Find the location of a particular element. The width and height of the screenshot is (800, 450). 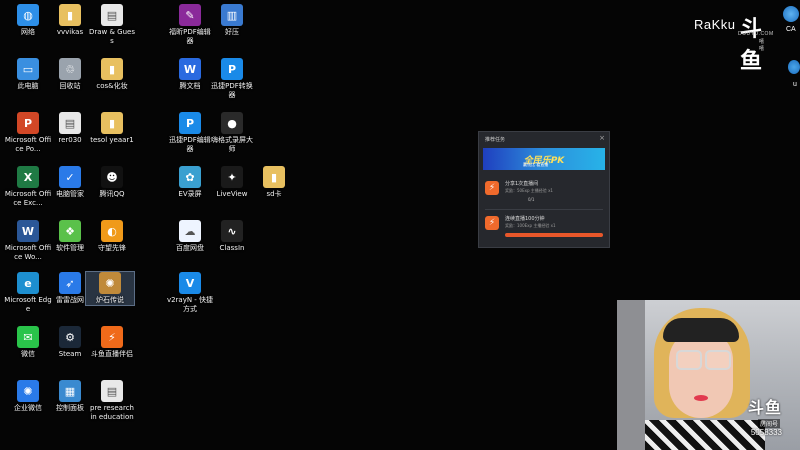

task-item: ⚡ 分享1次直播间 奖励：50Exp 主播经验 x1 0/1 is located at coordinates (545, 193).